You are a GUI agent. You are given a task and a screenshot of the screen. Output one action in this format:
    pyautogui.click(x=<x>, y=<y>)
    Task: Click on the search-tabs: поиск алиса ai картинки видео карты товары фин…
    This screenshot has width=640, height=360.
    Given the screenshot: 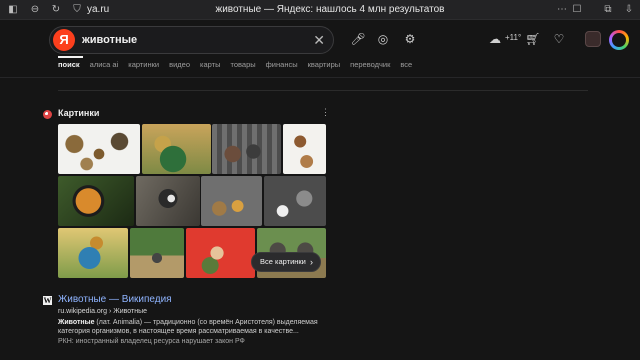 What is the action you would take?
    pyautogui.click(x=240, y=68)
    